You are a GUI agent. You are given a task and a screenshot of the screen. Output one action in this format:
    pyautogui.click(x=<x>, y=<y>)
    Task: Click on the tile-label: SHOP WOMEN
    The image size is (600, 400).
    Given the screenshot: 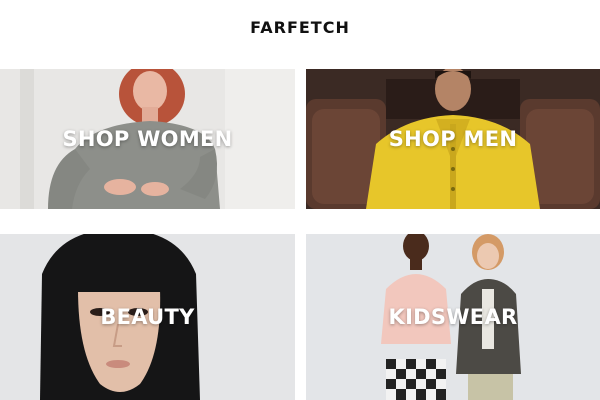 What is the action you would take?
    pyautogui.click(x=147, y=139)
    